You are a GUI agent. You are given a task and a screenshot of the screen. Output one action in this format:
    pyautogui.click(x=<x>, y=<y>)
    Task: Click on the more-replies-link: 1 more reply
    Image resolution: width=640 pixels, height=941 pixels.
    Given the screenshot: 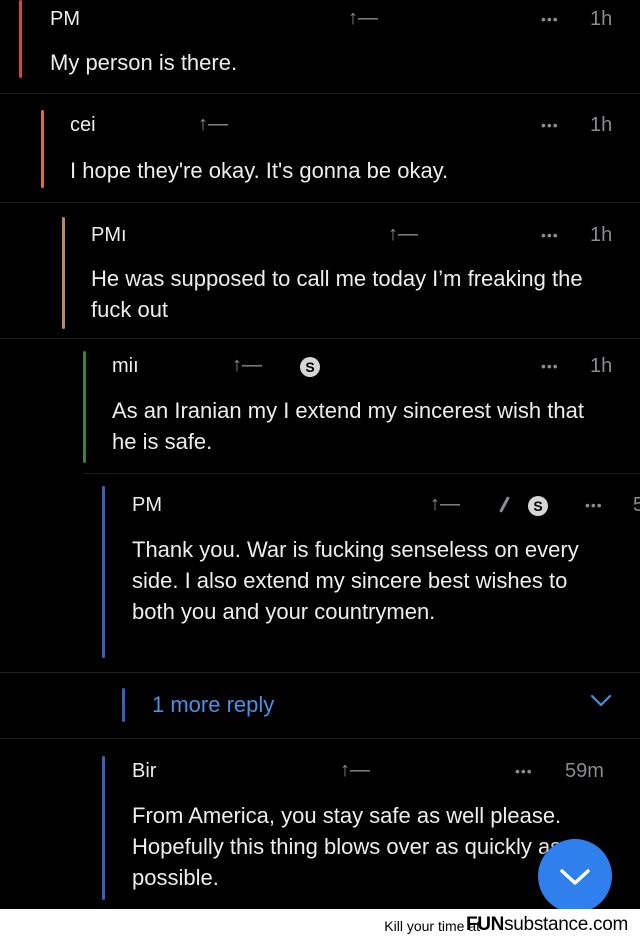 What is the action you would take?
    pyautogui.click(x=213, y=705)
    